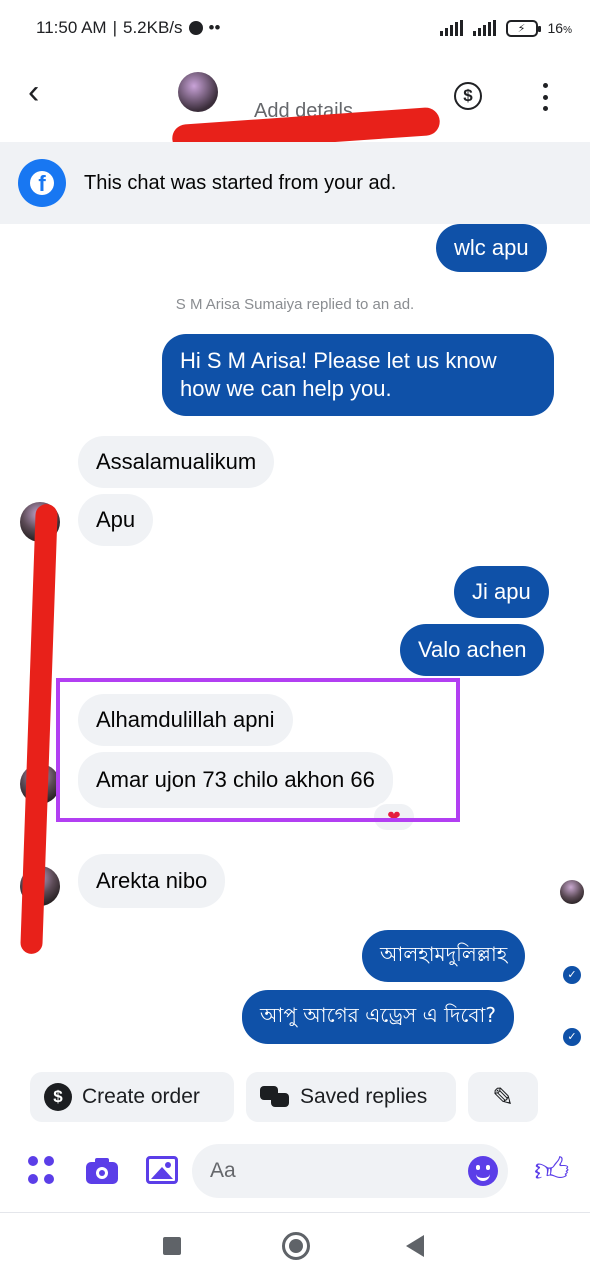 Image resolution: width=590 pixels, height=1280 pixels. Describe the element at coordinates (552, 1170) in the screenshot. I see `thumbs-up-icon: 👍︎` at that location.